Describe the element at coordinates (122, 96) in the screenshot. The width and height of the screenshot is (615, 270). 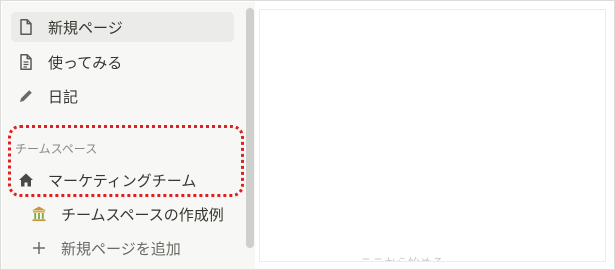
I see `sidebar-item-diary: 日記` at that location.